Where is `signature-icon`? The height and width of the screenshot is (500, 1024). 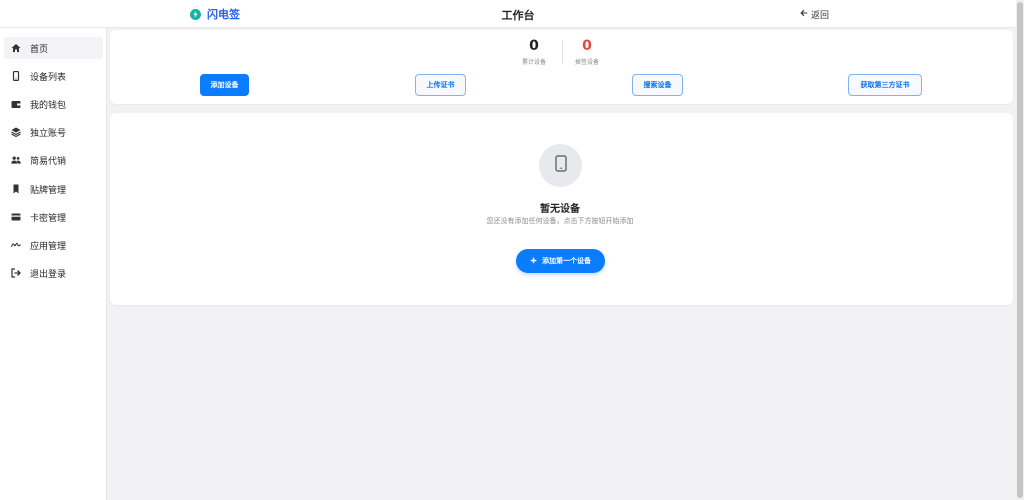 signature-icon is located at coordinates (16, 245).